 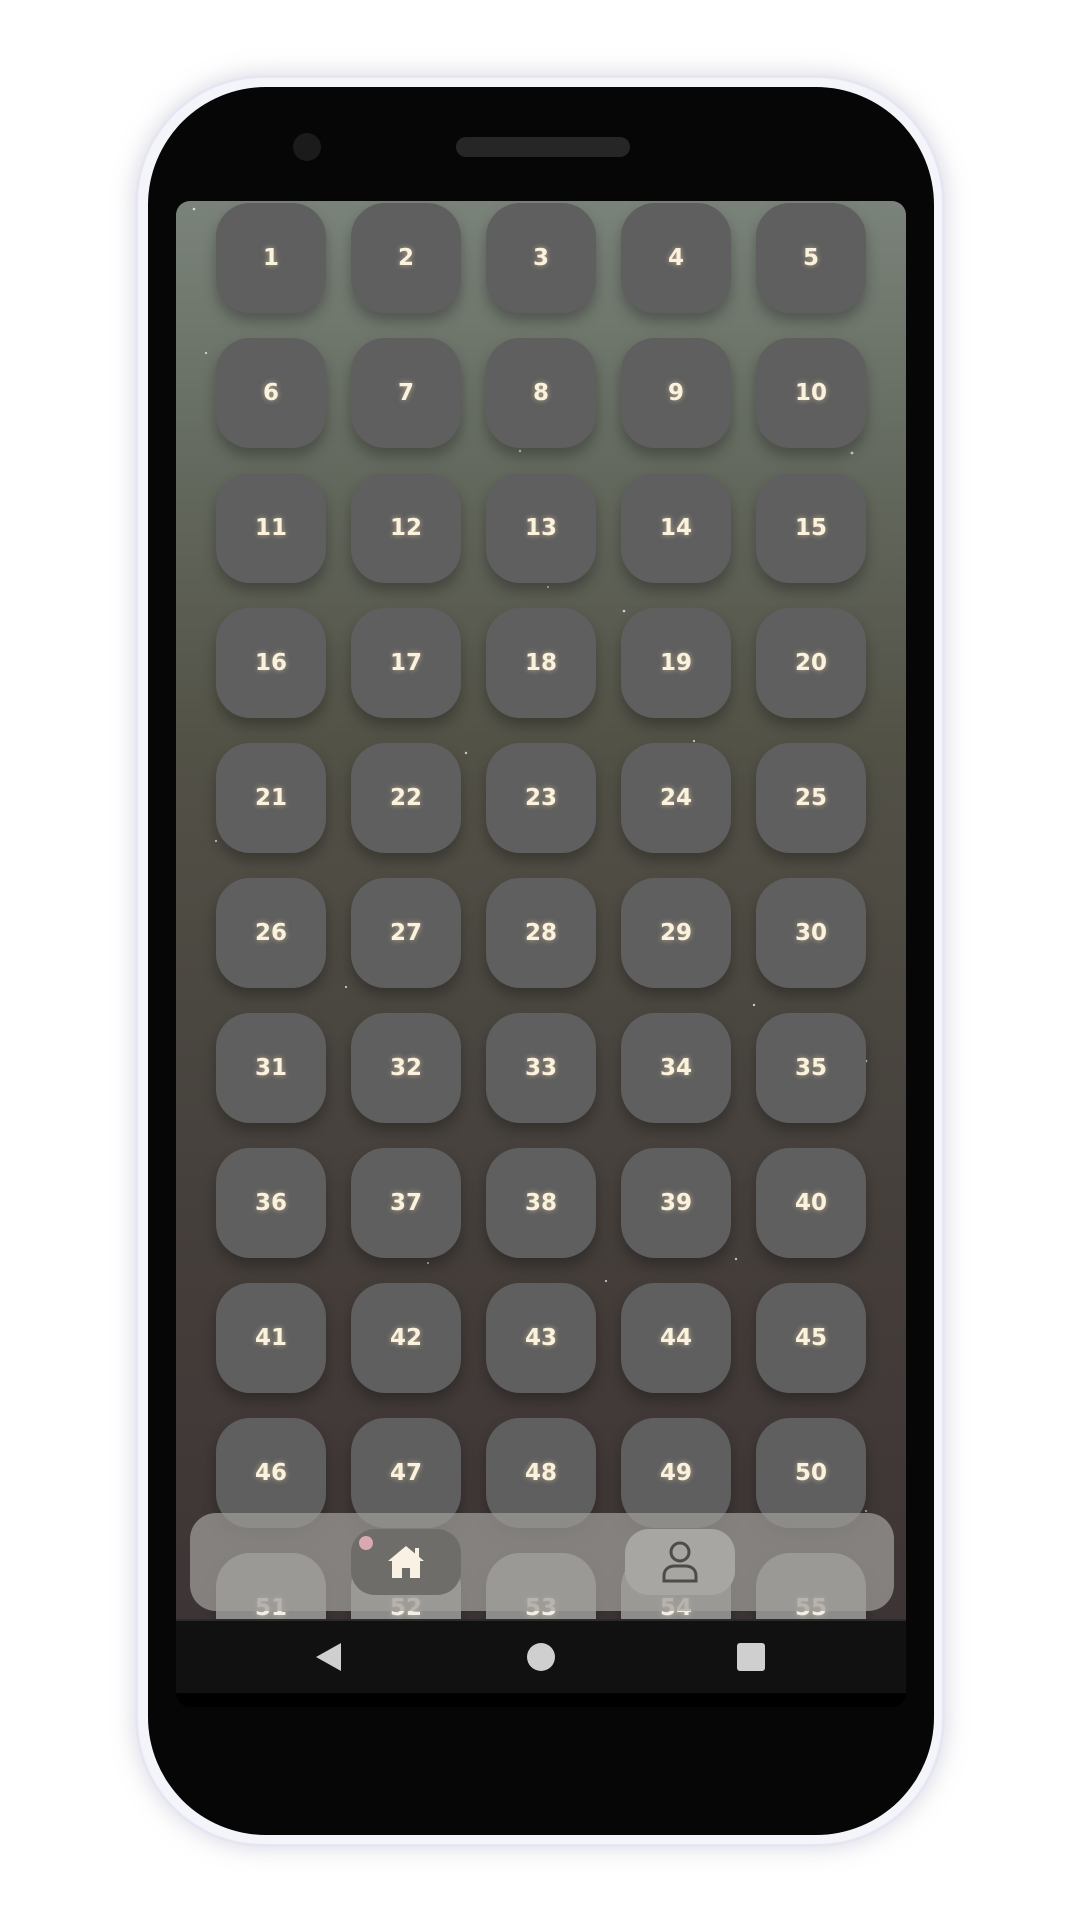 What do you see at coordinates (676, 1338) in the screenshot?
I see `number-tile: 44` at bounding box center [676, 1338].